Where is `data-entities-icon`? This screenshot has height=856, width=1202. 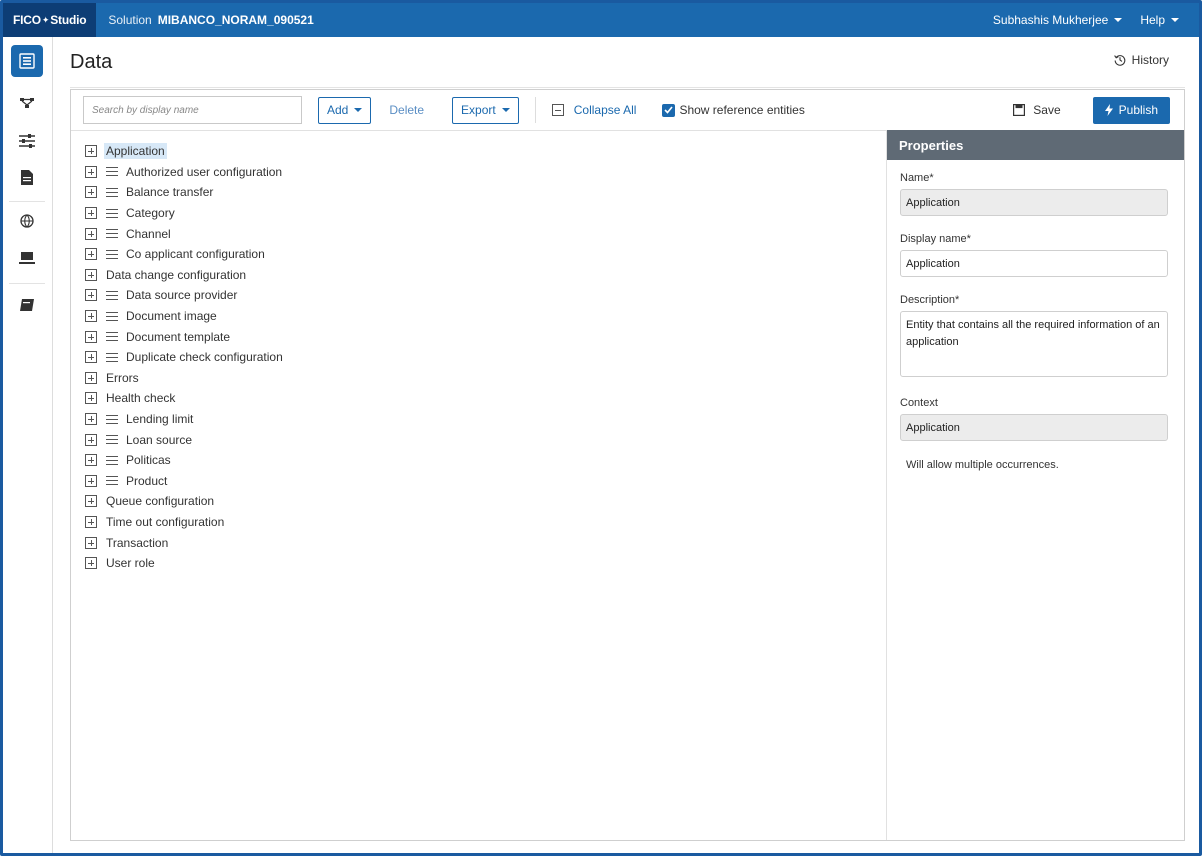
data-entities-icon is located at coordinates (27, 61).